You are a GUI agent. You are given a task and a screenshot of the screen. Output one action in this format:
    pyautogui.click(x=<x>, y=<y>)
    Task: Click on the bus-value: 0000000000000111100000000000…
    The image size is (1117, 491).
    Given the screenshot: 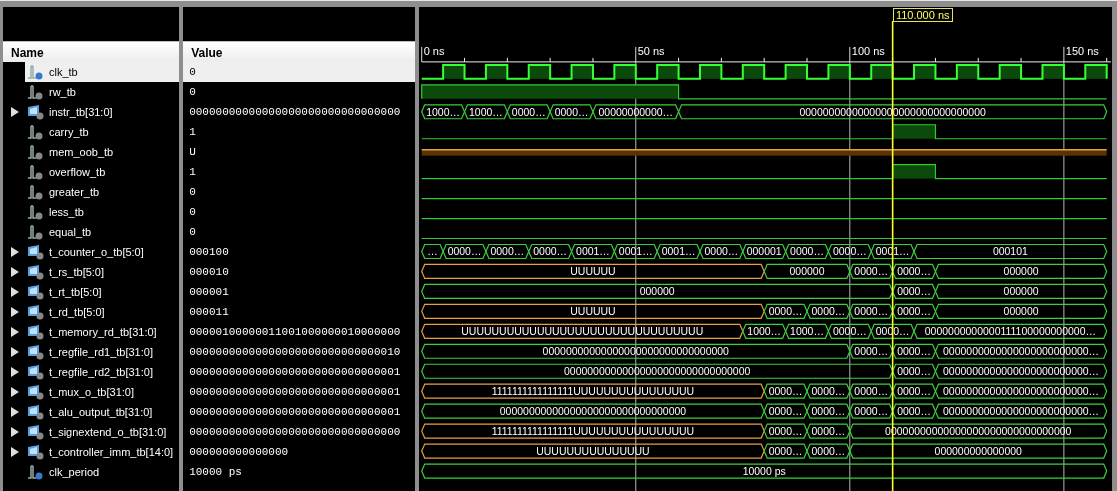 What is the action you would take?
    pyautogui.click(x=1010, y=332)
    